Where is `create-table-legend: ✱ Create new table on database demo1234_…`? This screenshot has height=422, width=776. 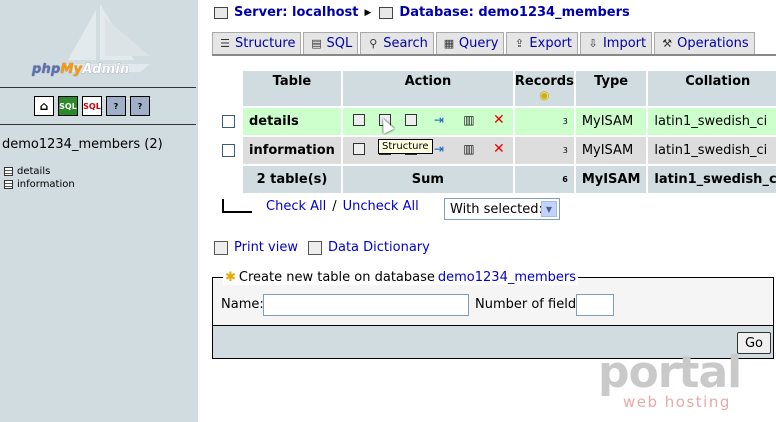 create-table-legend: ✱ Create new table on database demo1234_… is located at coordinates (401, 277).